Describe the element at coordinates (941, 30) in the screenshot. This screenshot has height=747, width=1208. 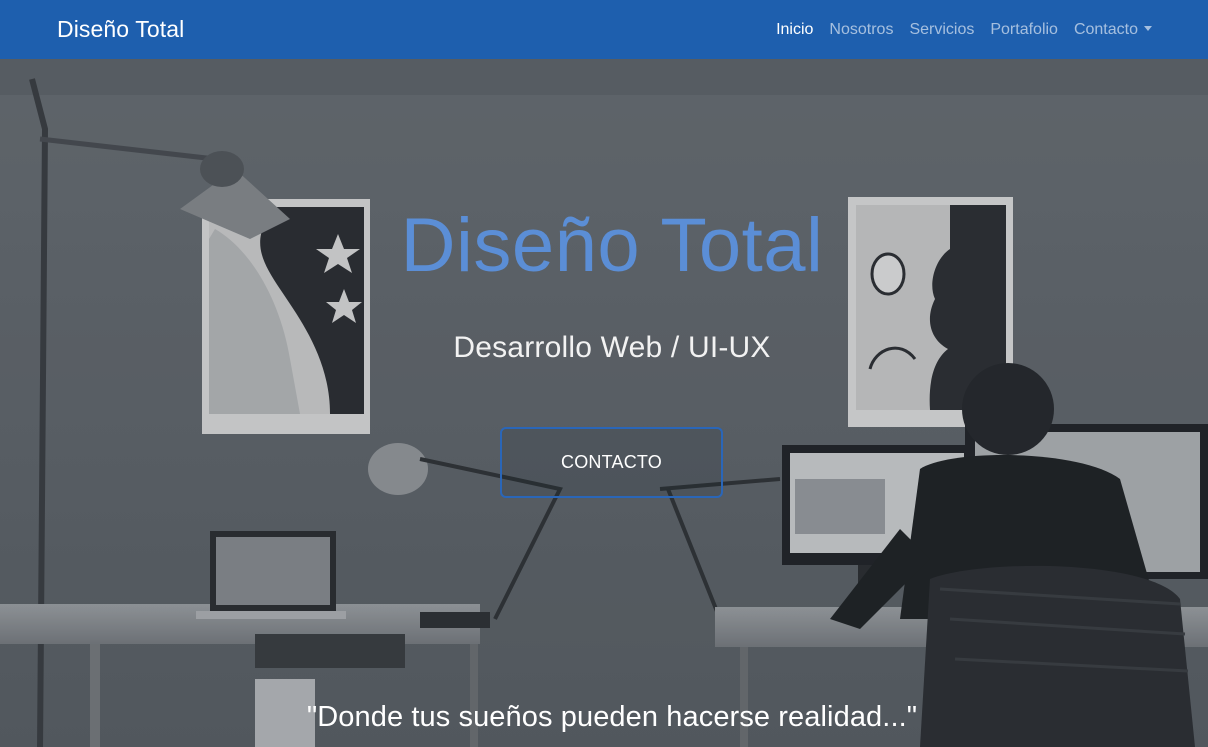
I see `nav-item-servicios: Servicios` at that location.